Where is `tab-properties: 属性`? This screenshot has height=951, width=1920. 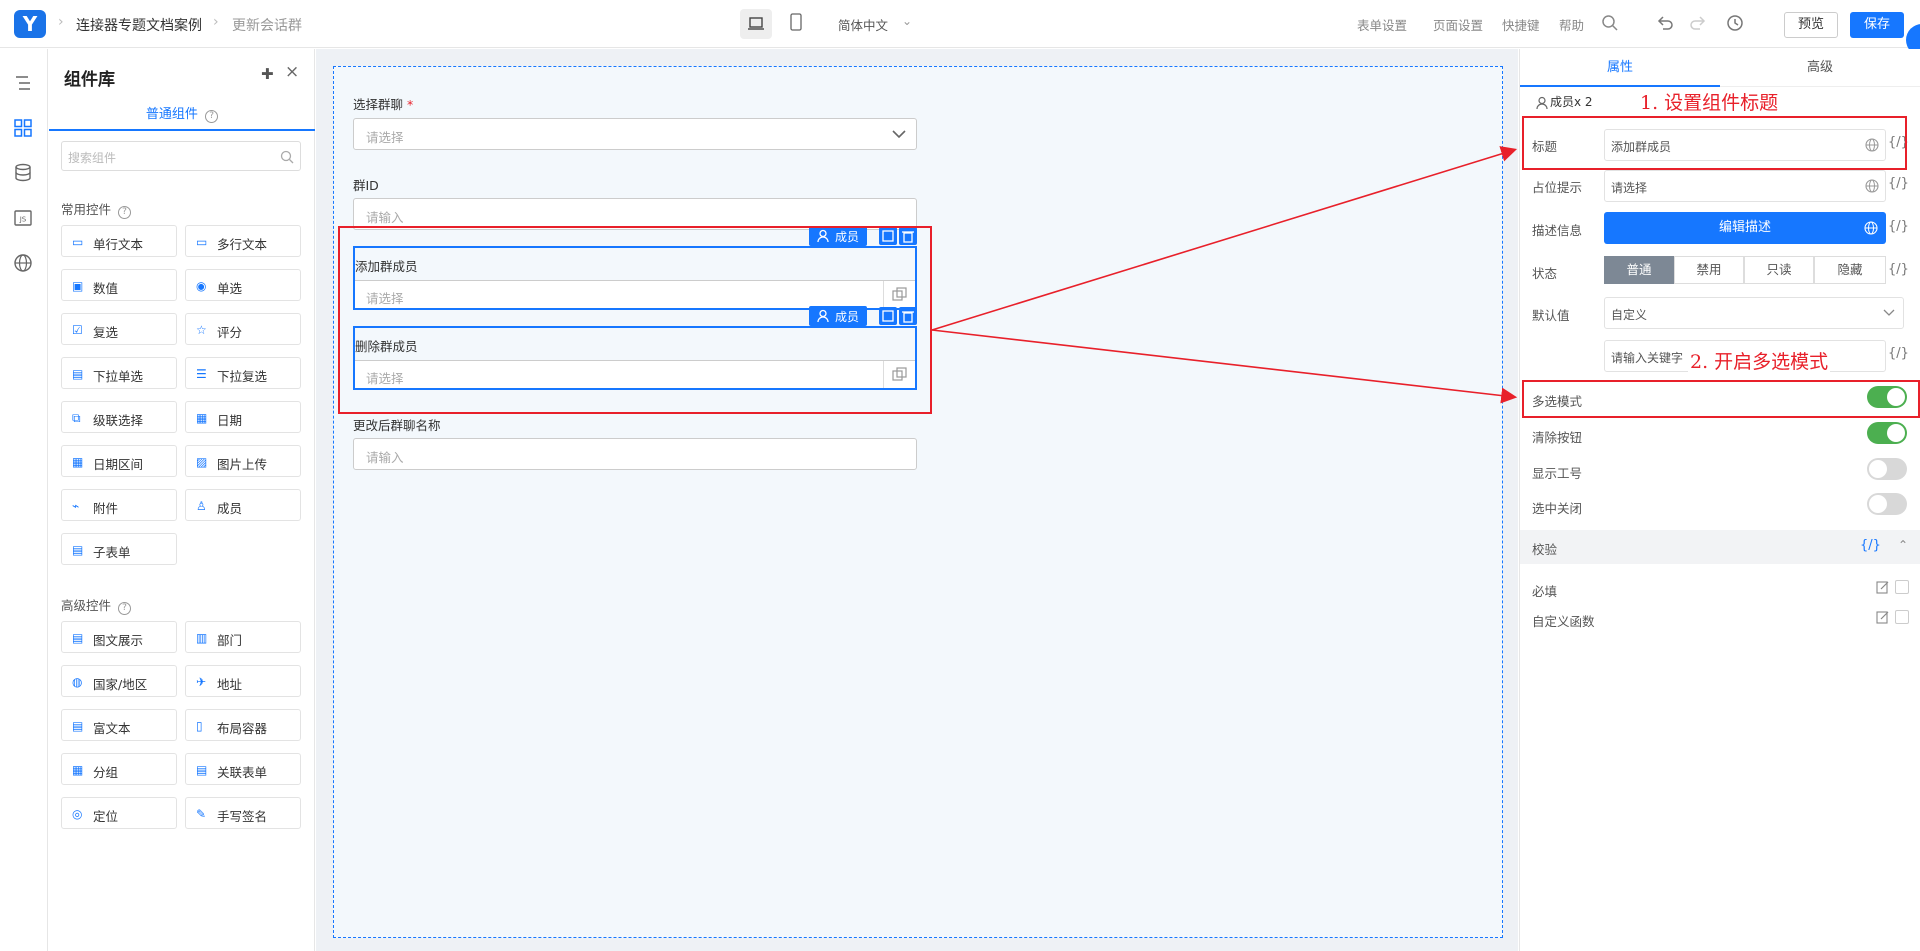 tab-properties: 属性 is located at coordinates (1620, 68).